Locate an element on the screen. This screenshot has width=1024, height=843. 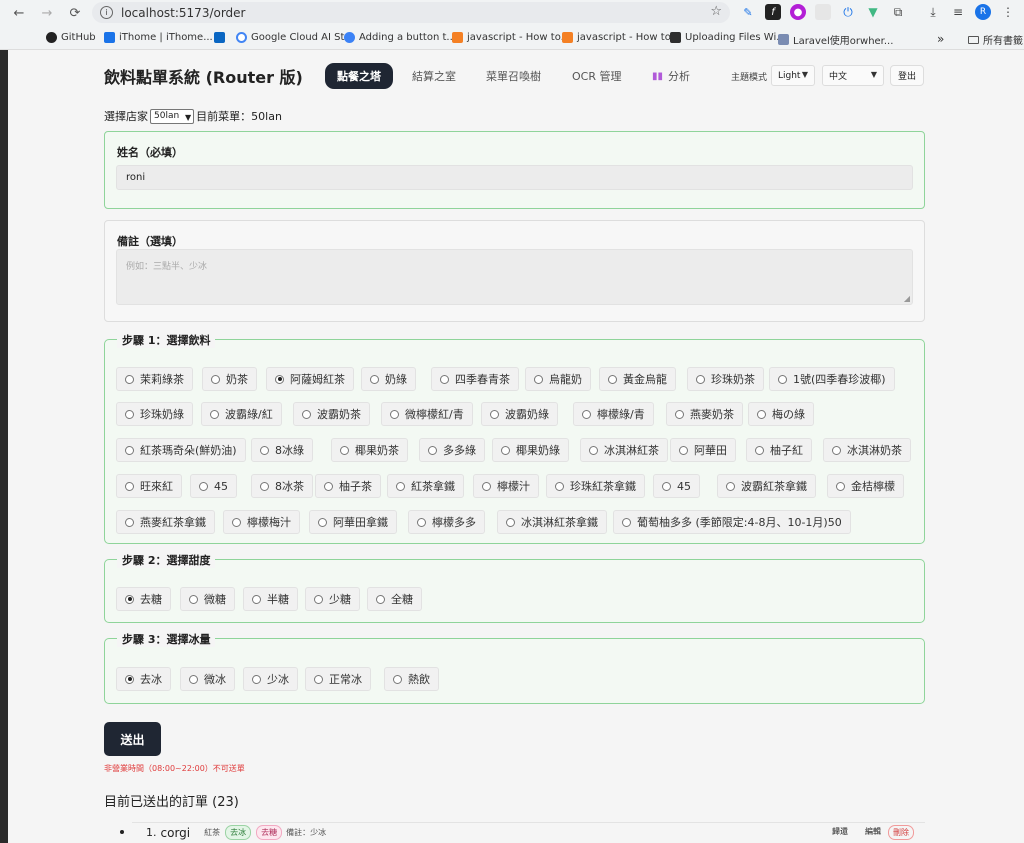
drink-option: 珍珠奶綠 is located at coordinates (154, 414).